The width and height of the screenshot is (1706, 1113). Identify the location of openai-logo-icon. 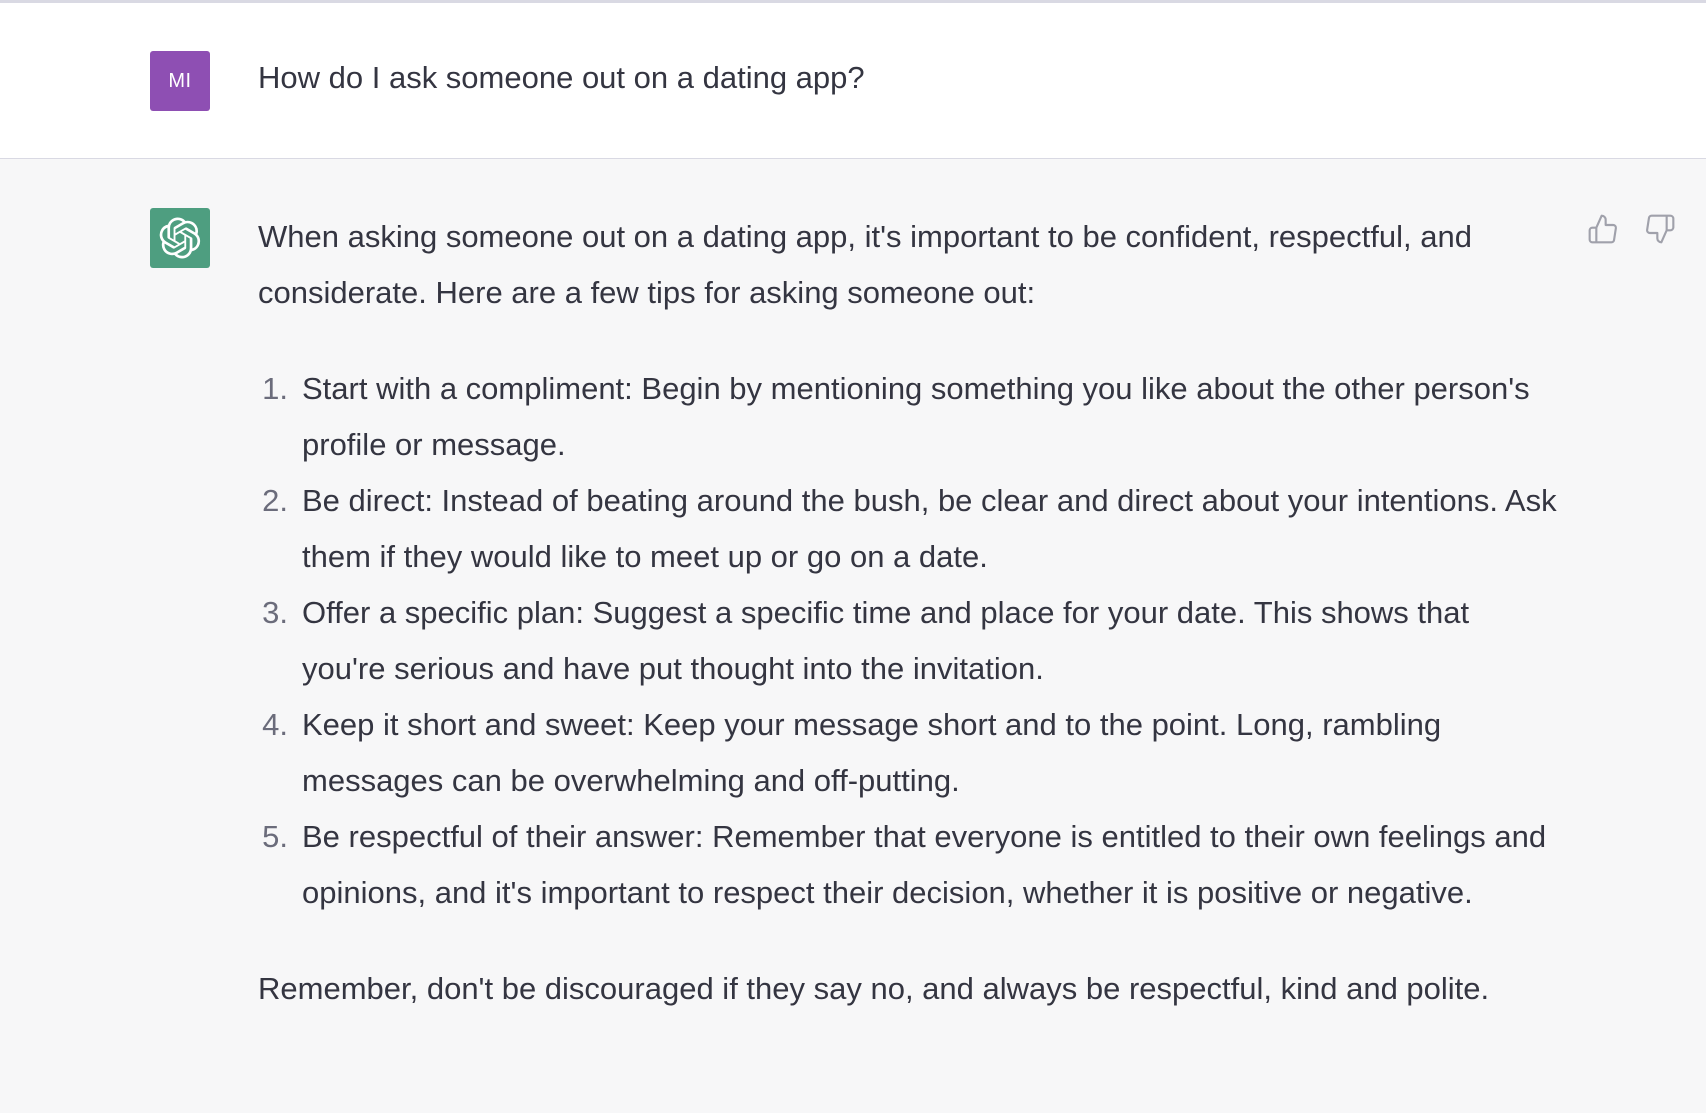
(180, 238).